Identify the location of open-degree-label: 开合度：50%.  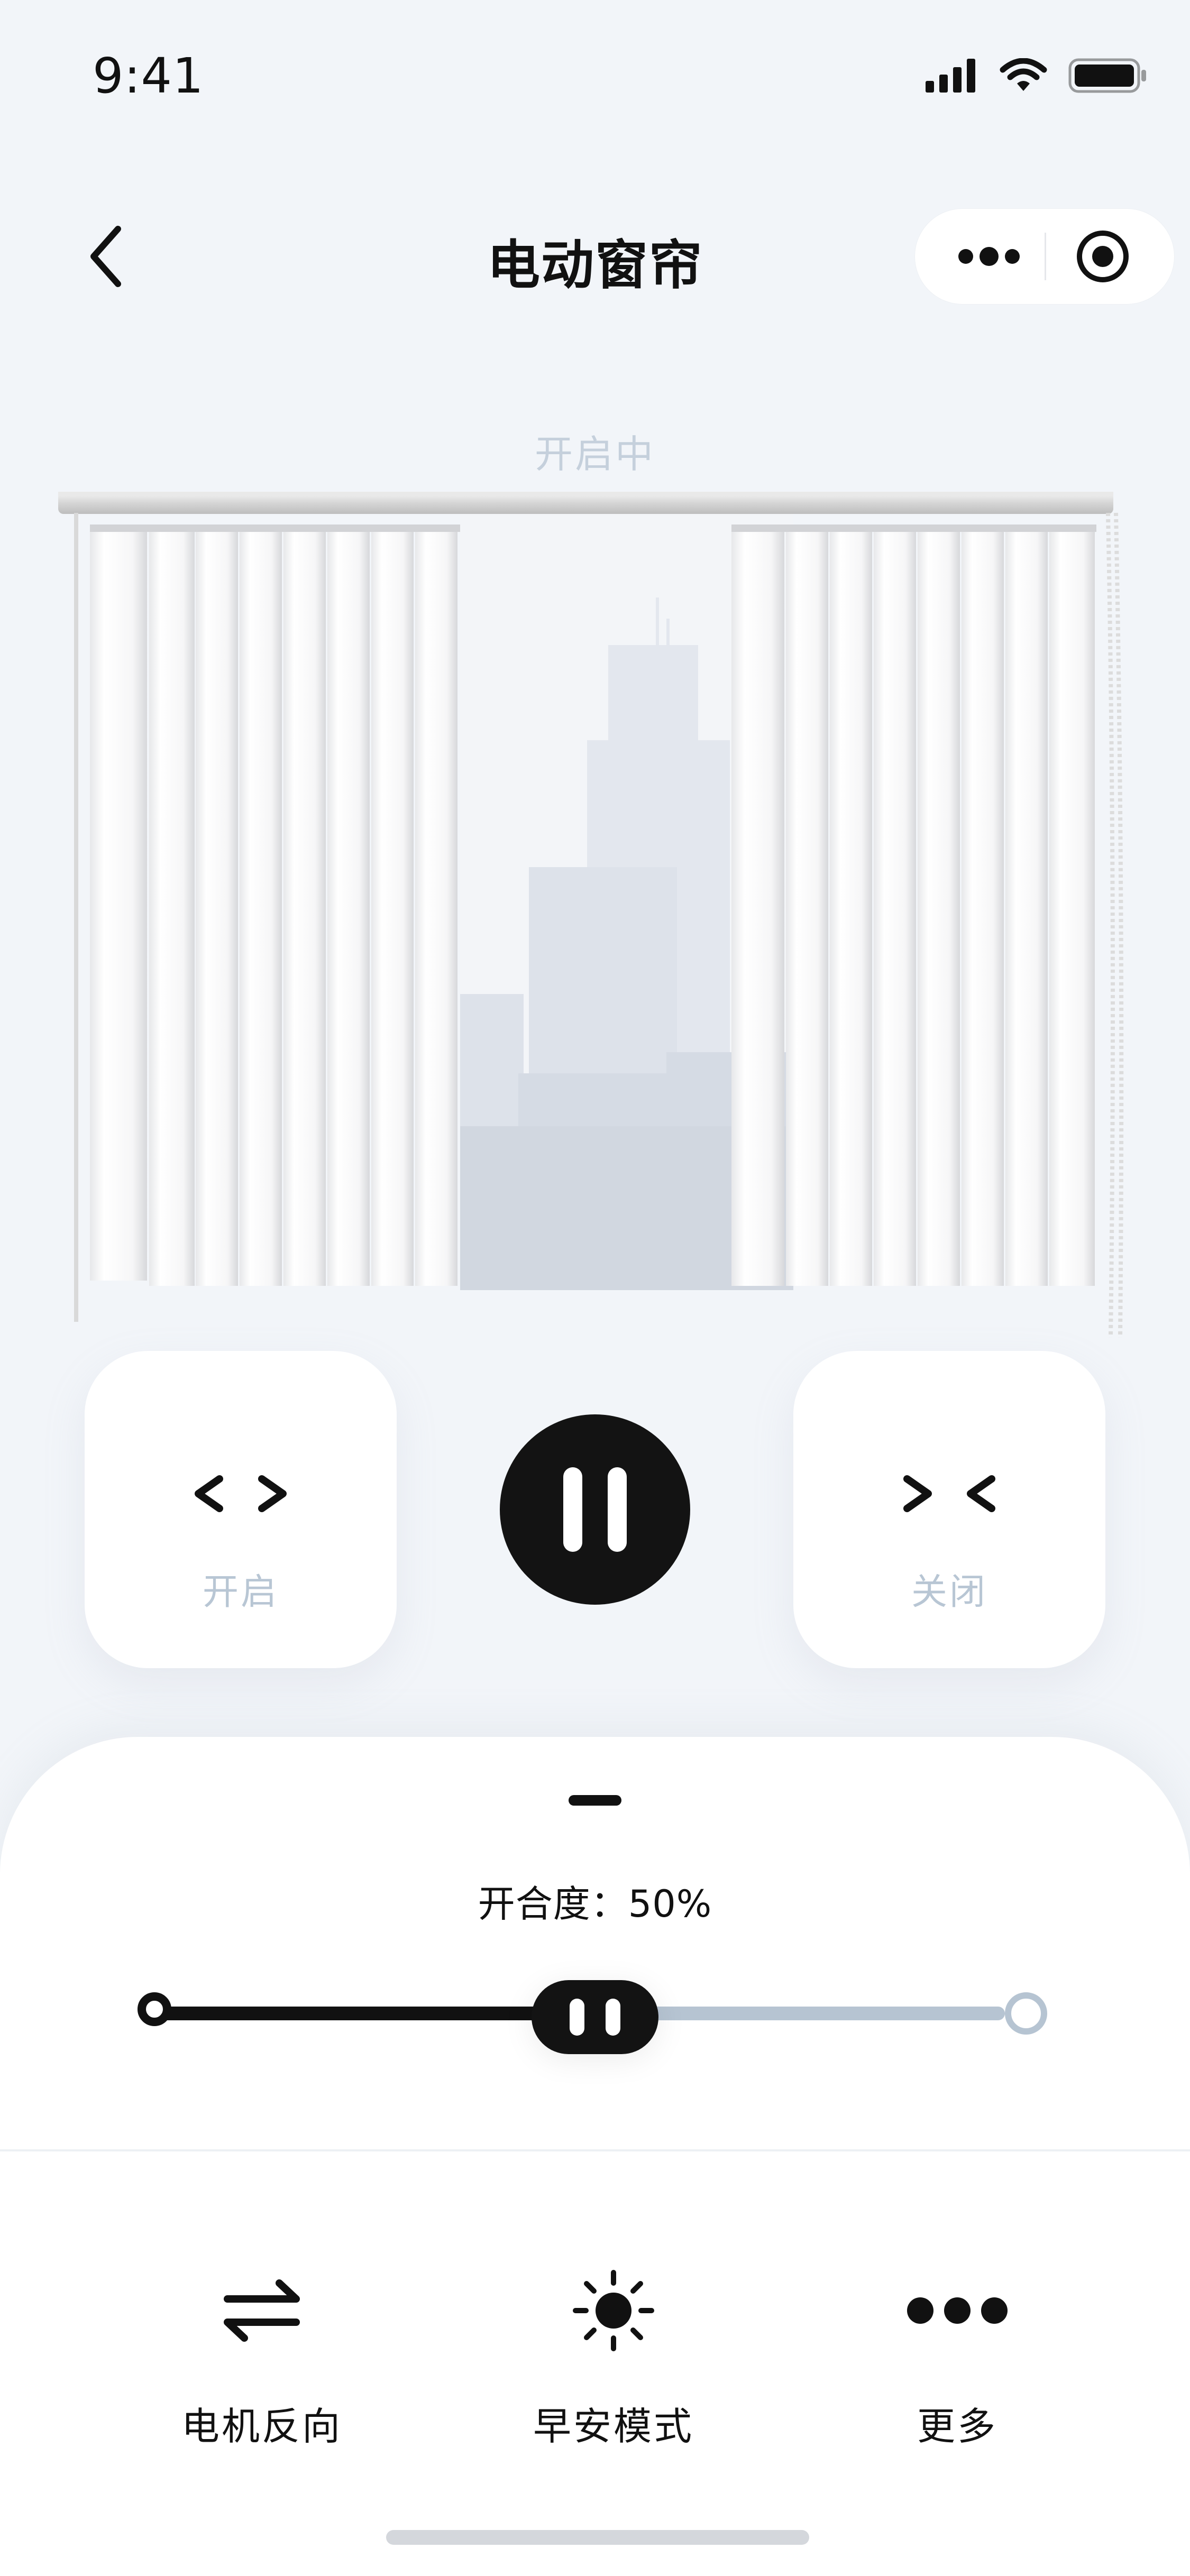
(595, 1904).